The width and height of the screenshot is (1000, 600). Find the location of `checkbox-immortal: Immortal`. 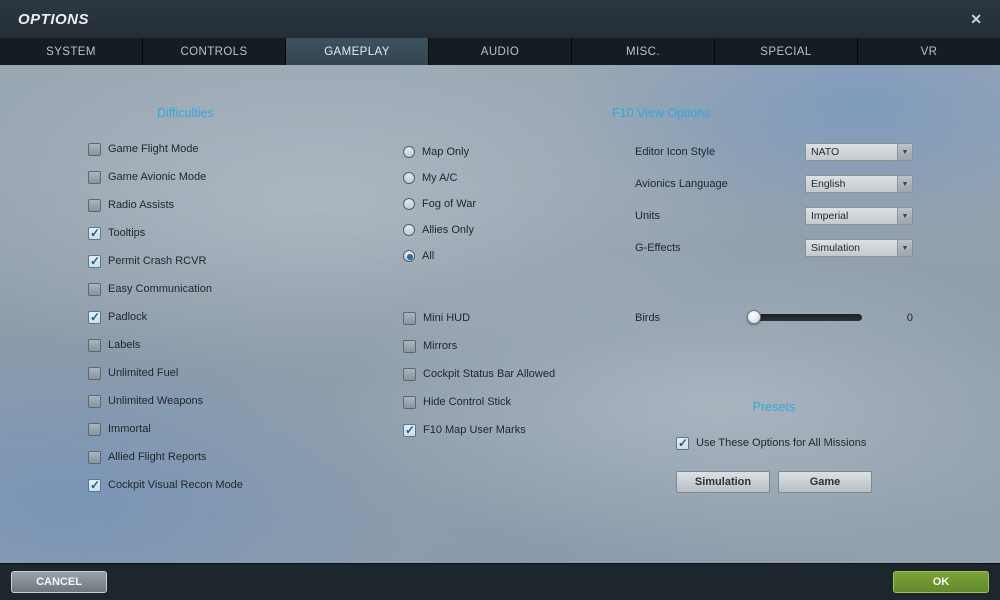

checkbox-immortal: Immortal is located at coordinates (165, 429).